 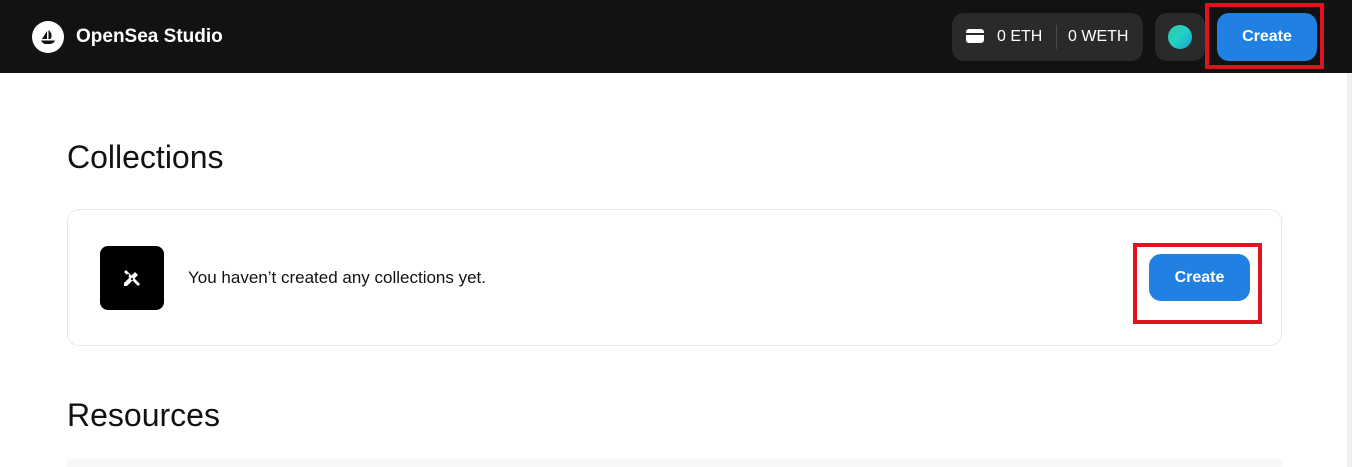 What do you see at coordinates (1056, 37) in the screenshot?
I see `divider` at bounding box center [1056, 37].